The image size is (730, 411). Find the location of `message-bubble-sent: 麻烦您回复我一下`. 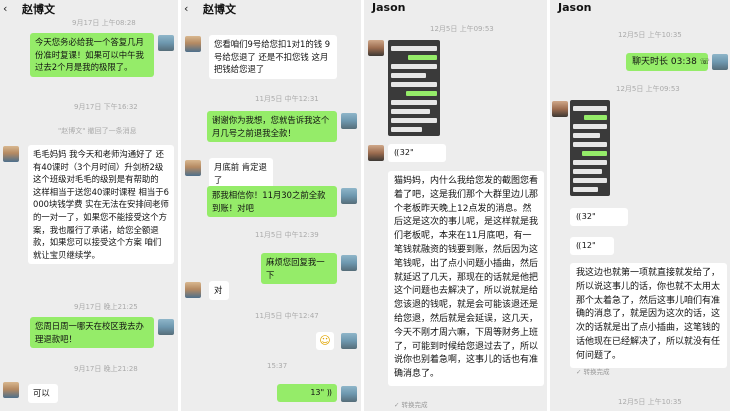

message-bubble-sent: 麻烦您回复我一下 is located at coordinates (299, 269).